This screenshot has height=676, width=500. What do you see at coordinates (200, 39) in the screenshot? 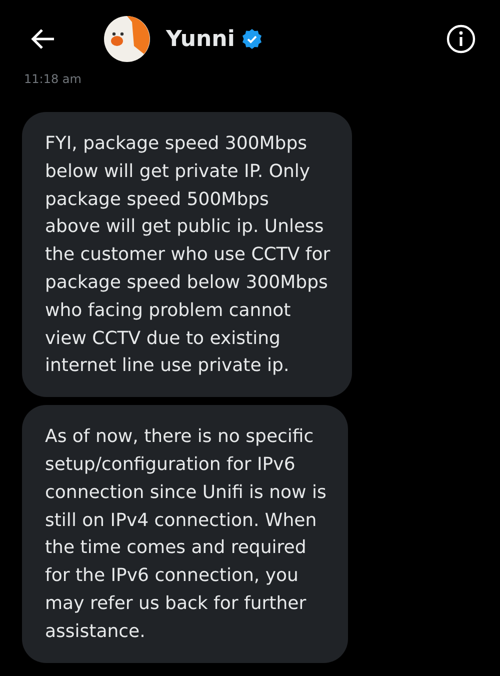
I see `contact-name: Yunni` at bounding box center [200, 39].